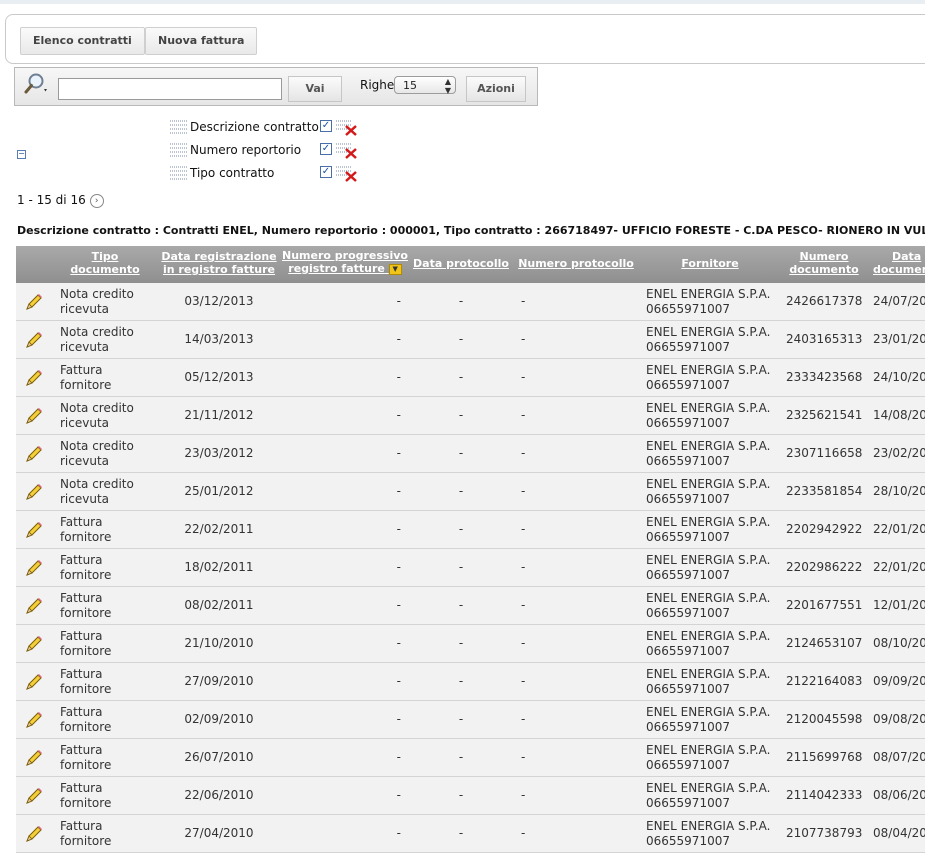 This screenshot has height=853, width=925. Describe the element at coordinates (576, 263) in the screenshot. I see `header-numero-protocollo: Numero protocollo` at that location.